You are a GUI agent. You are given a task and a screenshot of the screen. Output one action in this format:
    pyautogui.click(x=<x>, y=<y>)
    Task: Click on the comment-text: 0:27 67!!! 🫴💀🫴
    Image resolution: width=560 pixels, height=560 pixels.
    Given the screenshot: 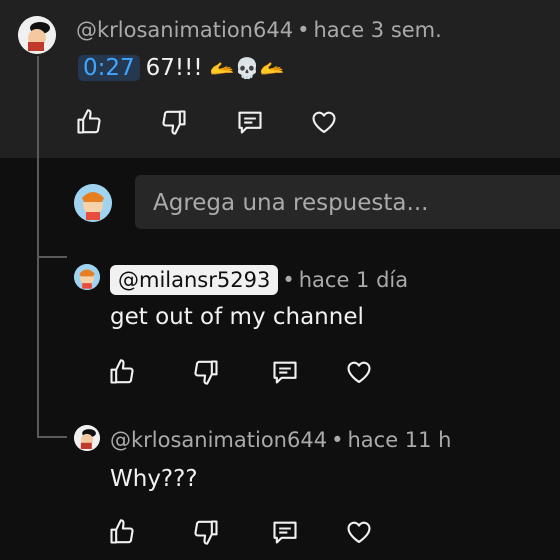 What is the action you would take?
    pyautogui.click(x=181, y=68)
    